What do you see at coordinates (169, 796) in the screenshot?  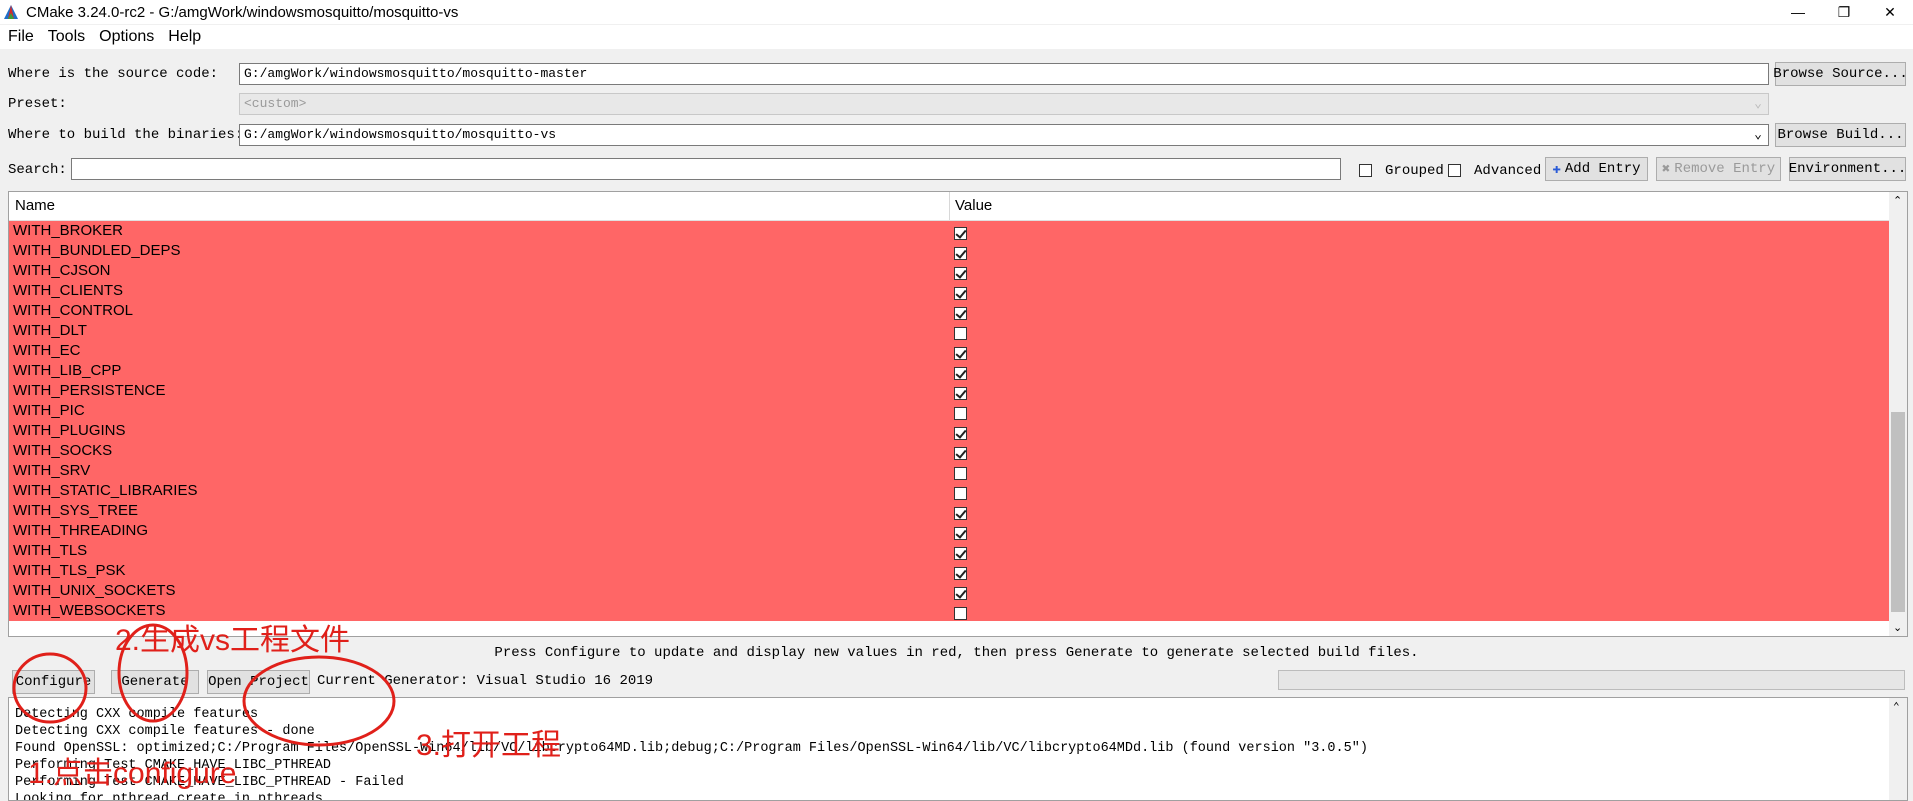 I see `log-line: Looking for pthread_create in pthreads` at bounding box center [169, 796].